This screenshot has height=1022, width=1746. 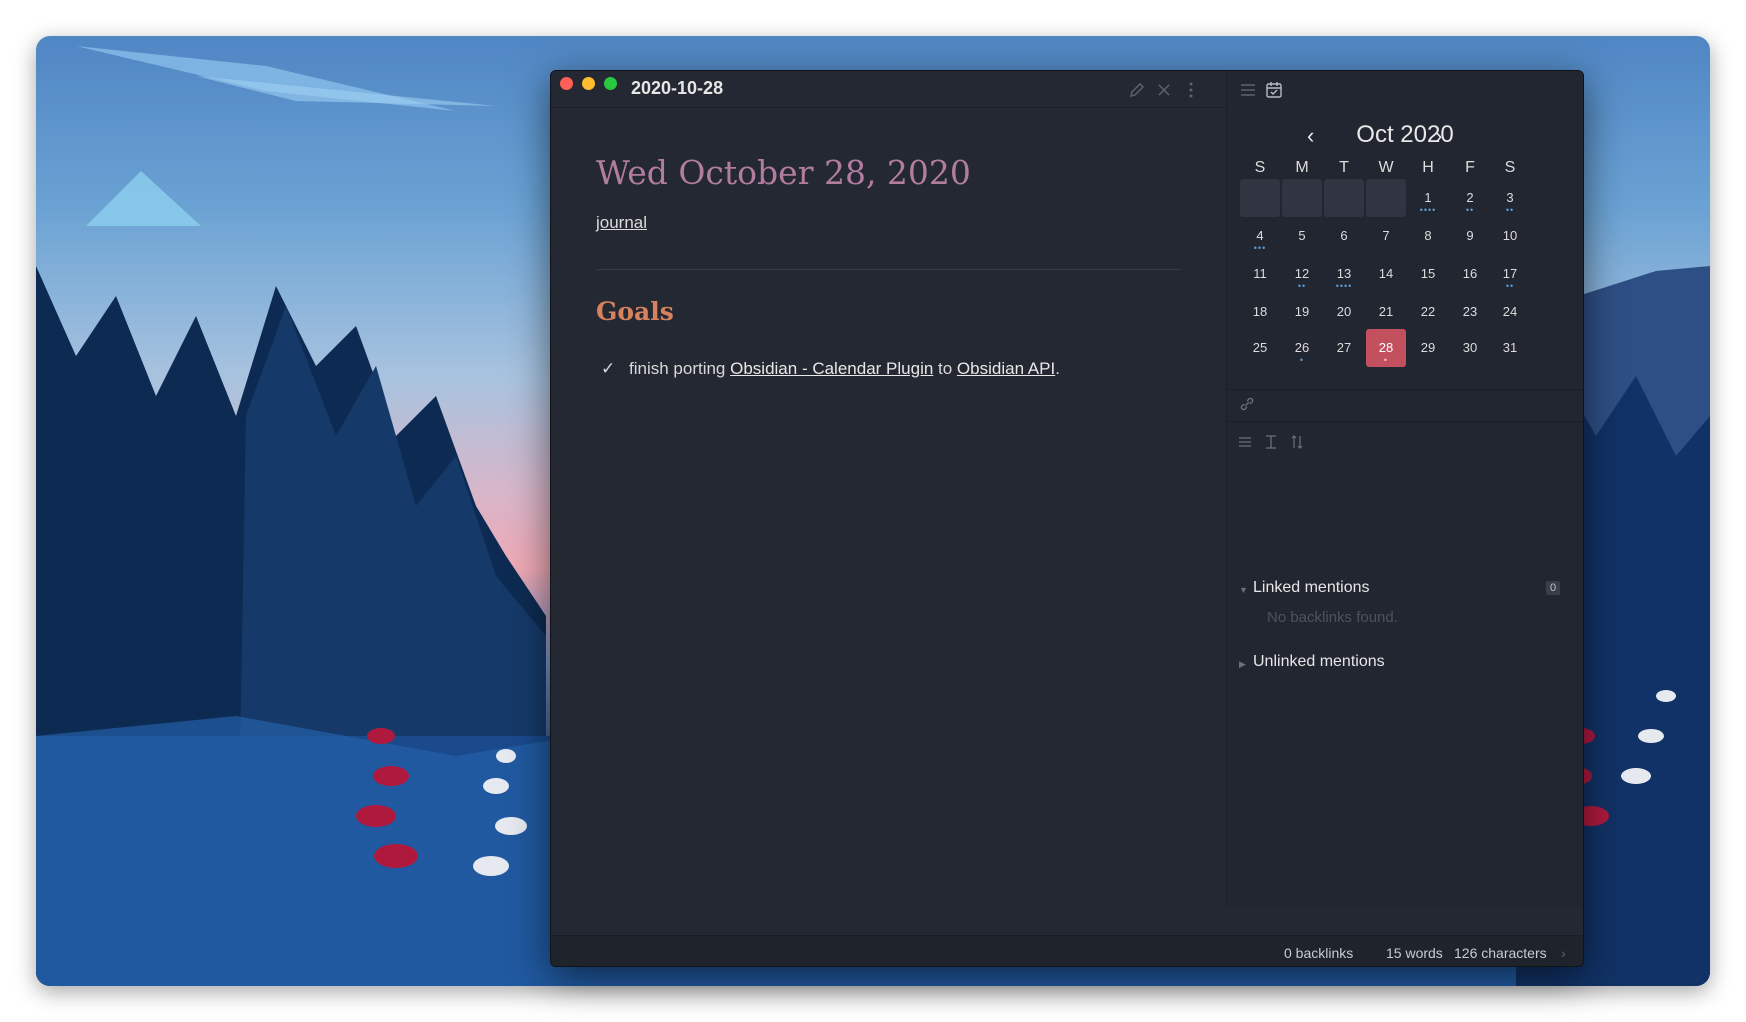 I want to click on outline-list-icon, so click(x=1248, y=90).